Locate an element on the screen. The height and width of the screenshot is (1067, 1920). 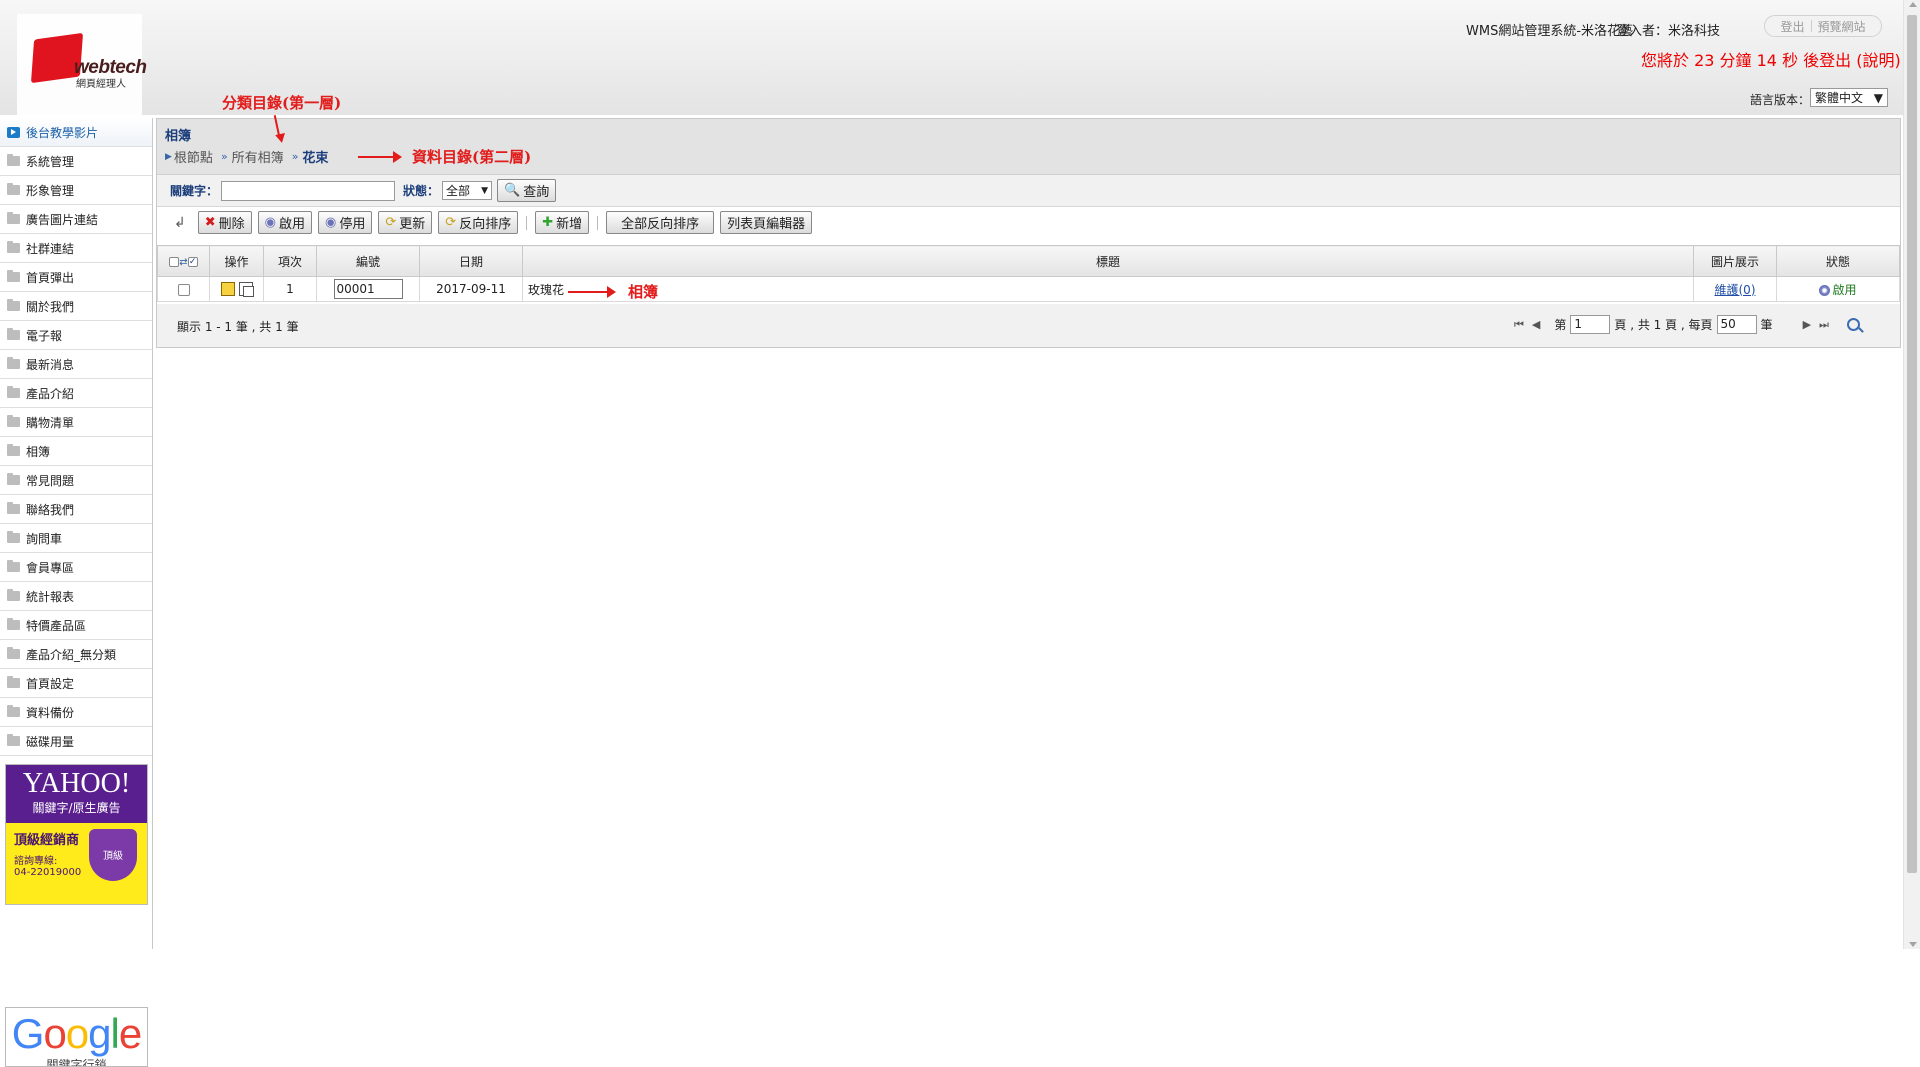
sidebar-item-18: 產品介紹_無分類 is located at coordinates (76, 654).